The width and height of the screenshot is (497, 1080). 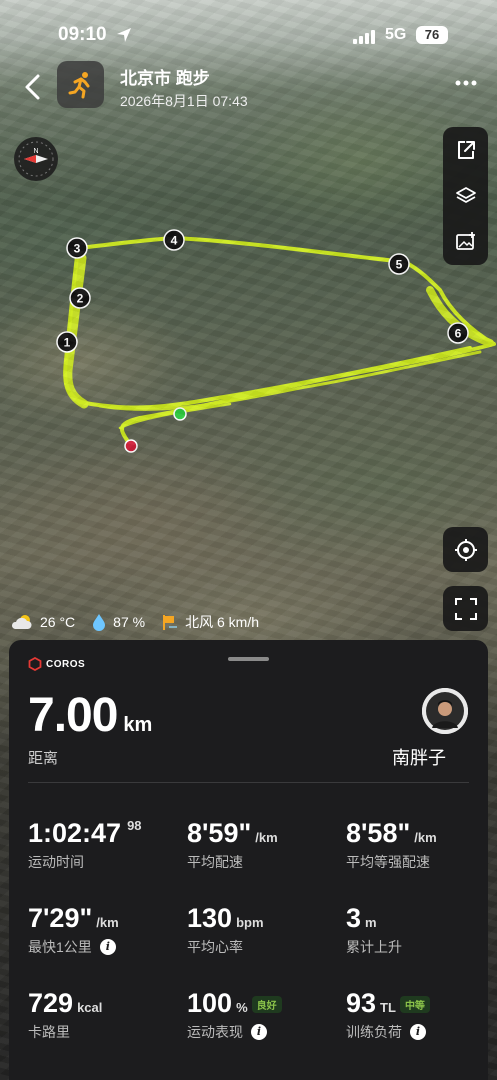 I want to click on km-marker-1: 1, so click(x=67, y=342).